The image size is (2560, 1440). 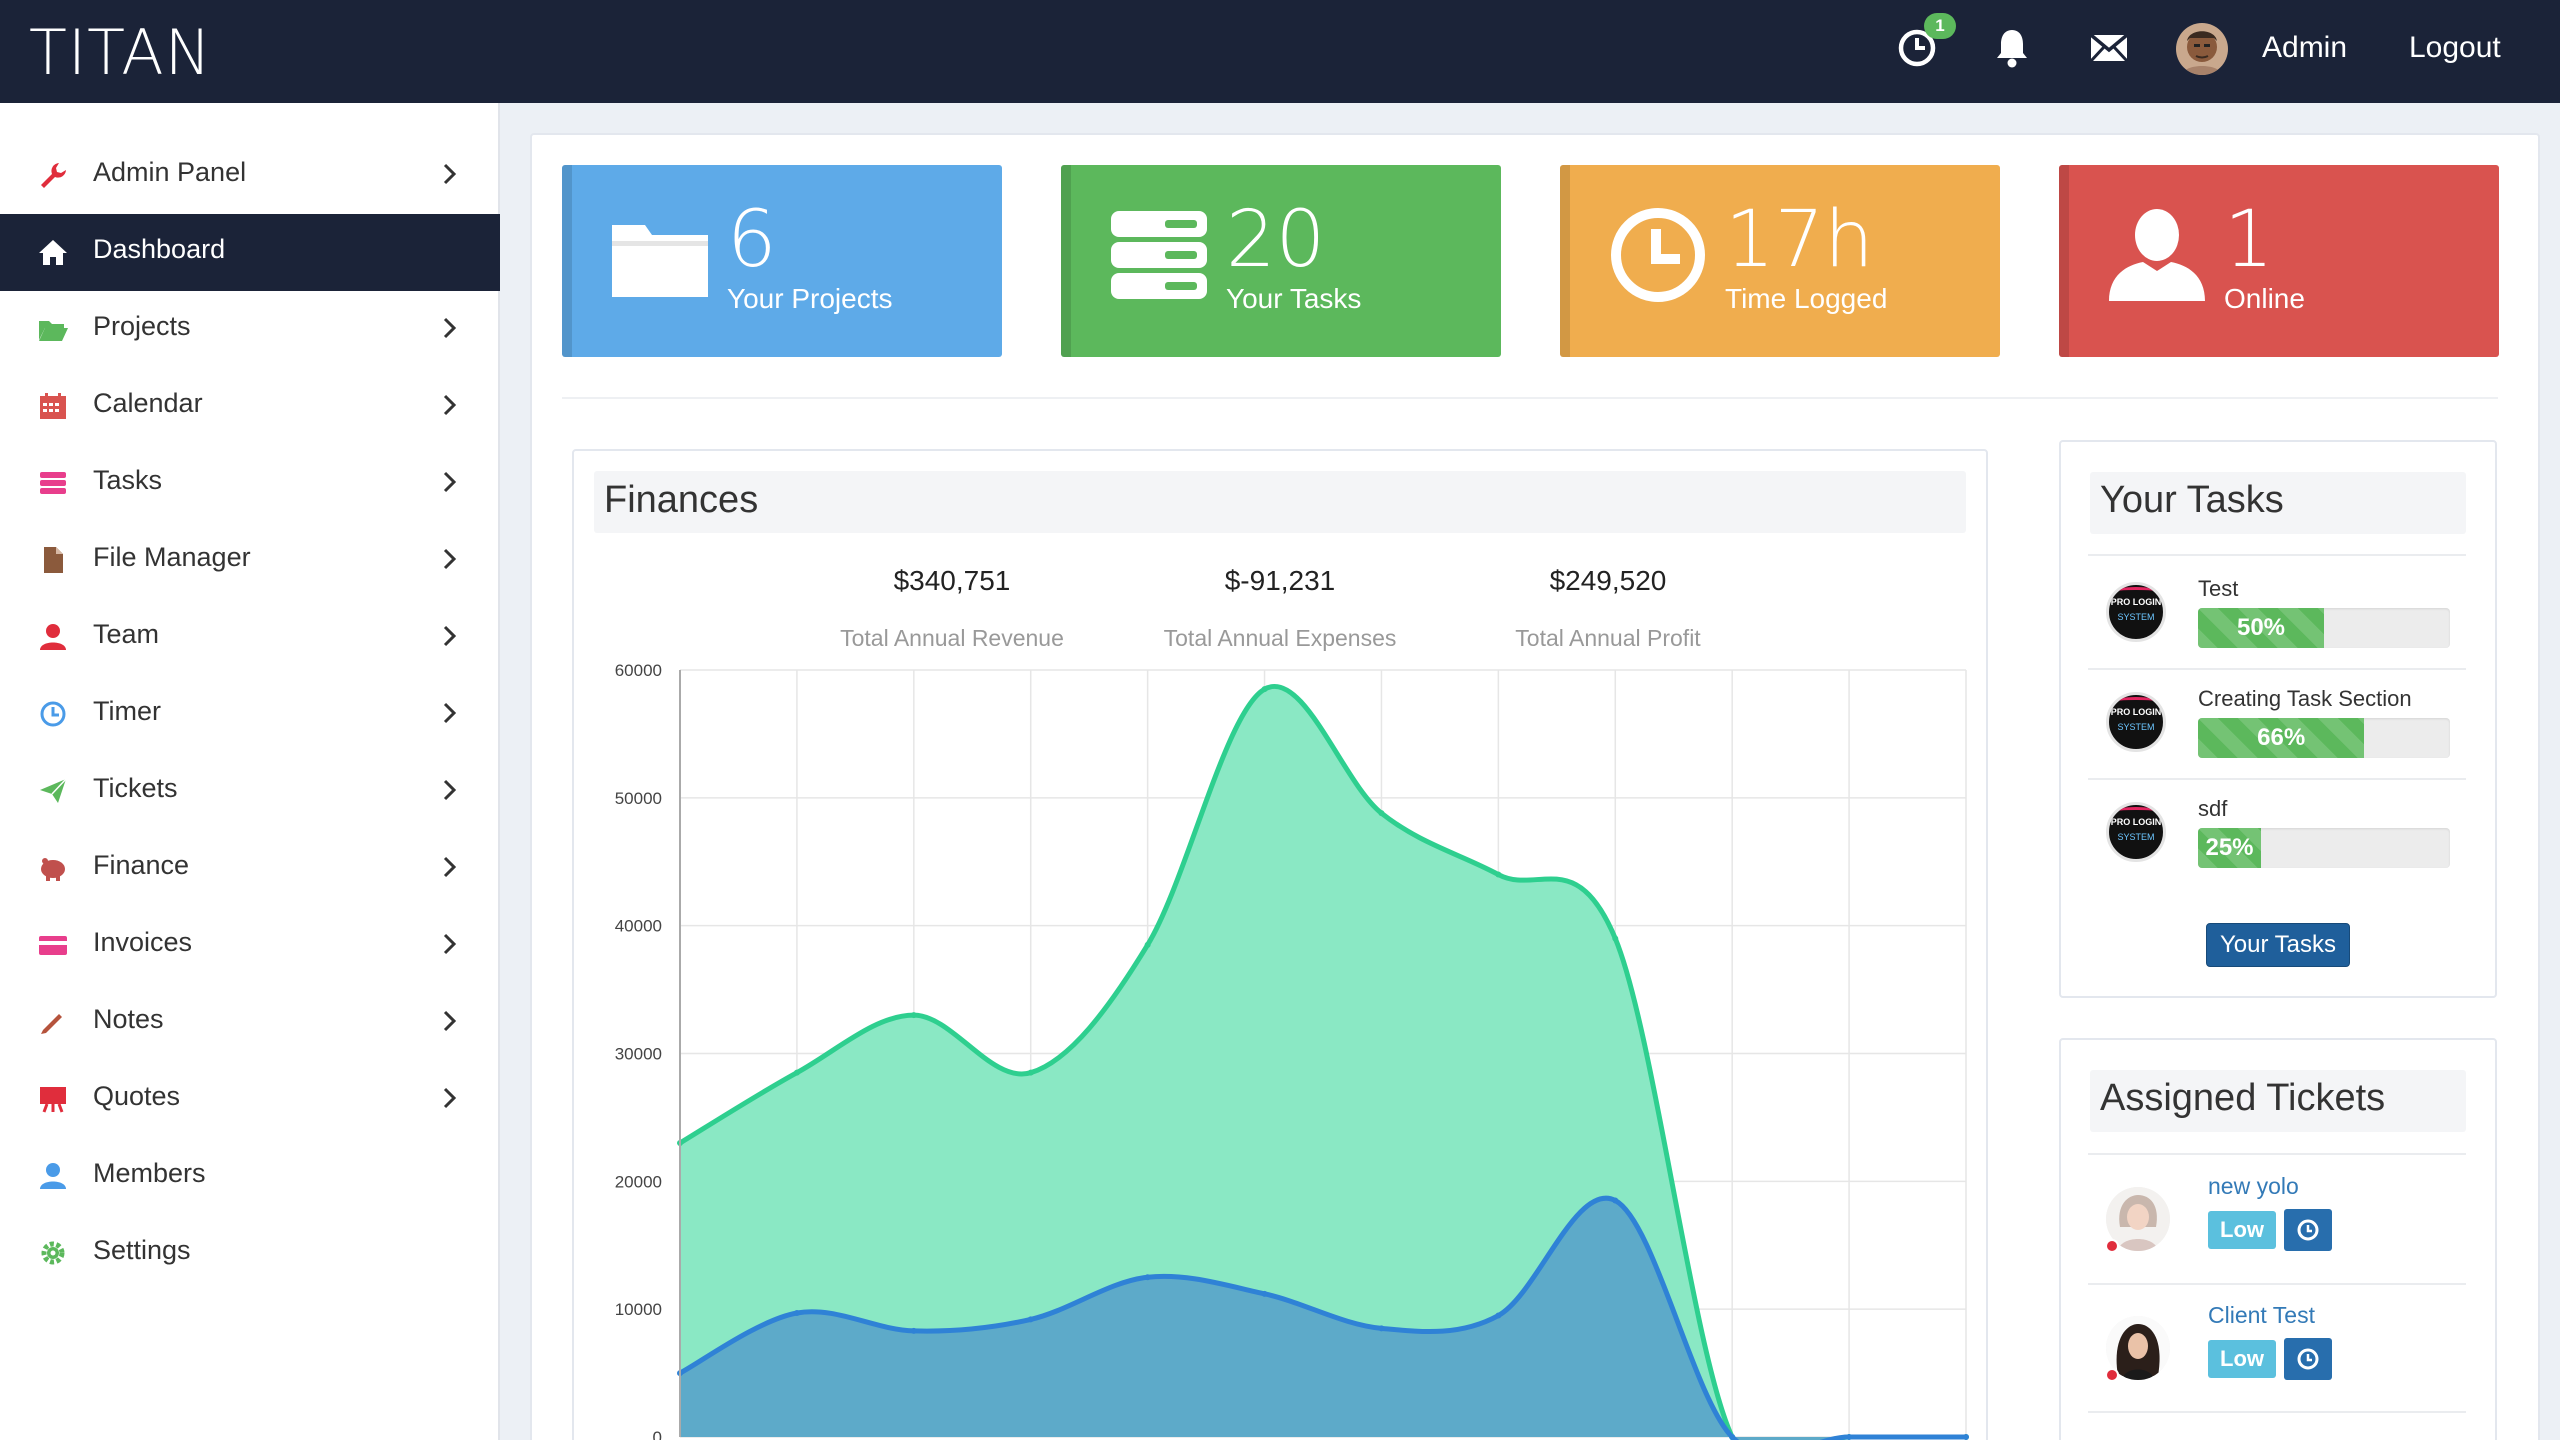 What do you see at coordinates (53, 945) in the screenshot?
I see `credit-card-icon` at bounding box center [53, 945].